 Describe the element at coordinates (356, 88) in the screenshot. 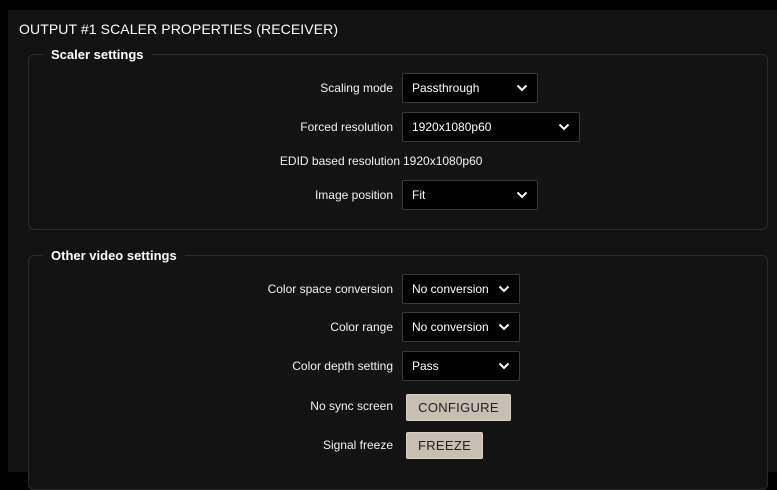

I see `scaling-mode-label: Scaling mode` at that location.